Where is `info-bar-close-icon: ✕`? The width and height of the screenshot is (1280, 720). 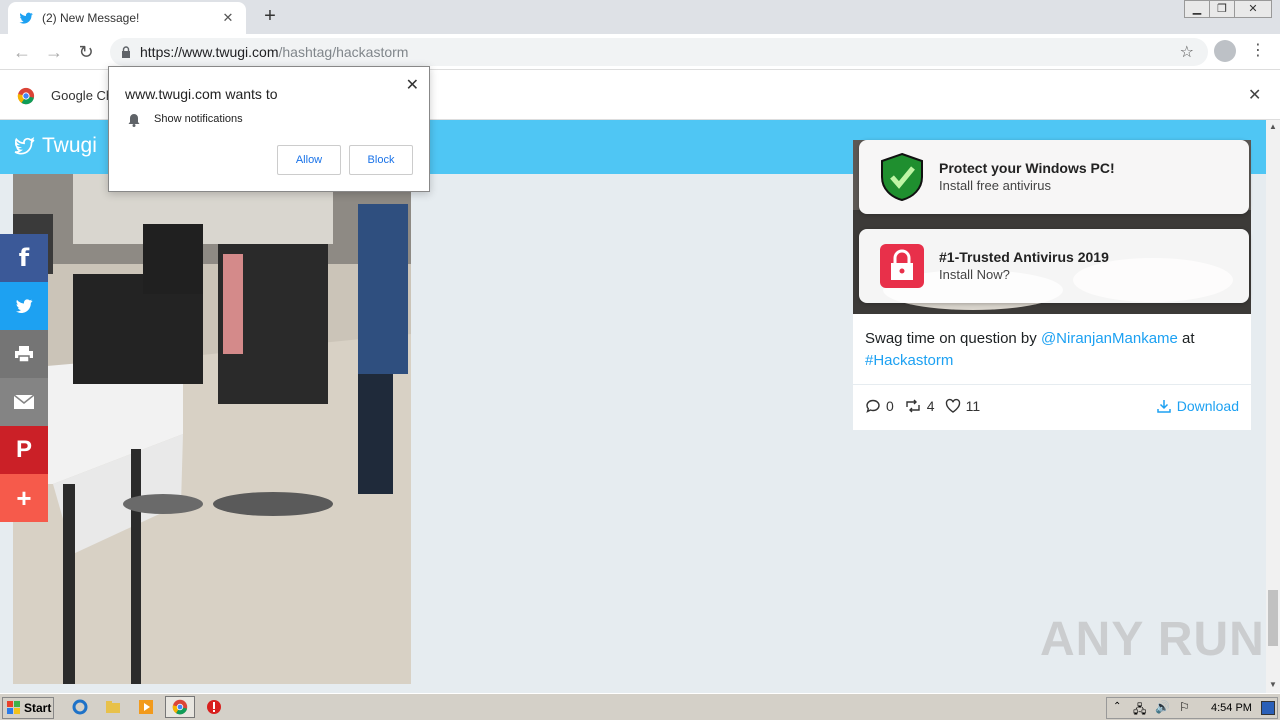 info-bar-close-icon: ✕ is located at coordinates (1254, 95).